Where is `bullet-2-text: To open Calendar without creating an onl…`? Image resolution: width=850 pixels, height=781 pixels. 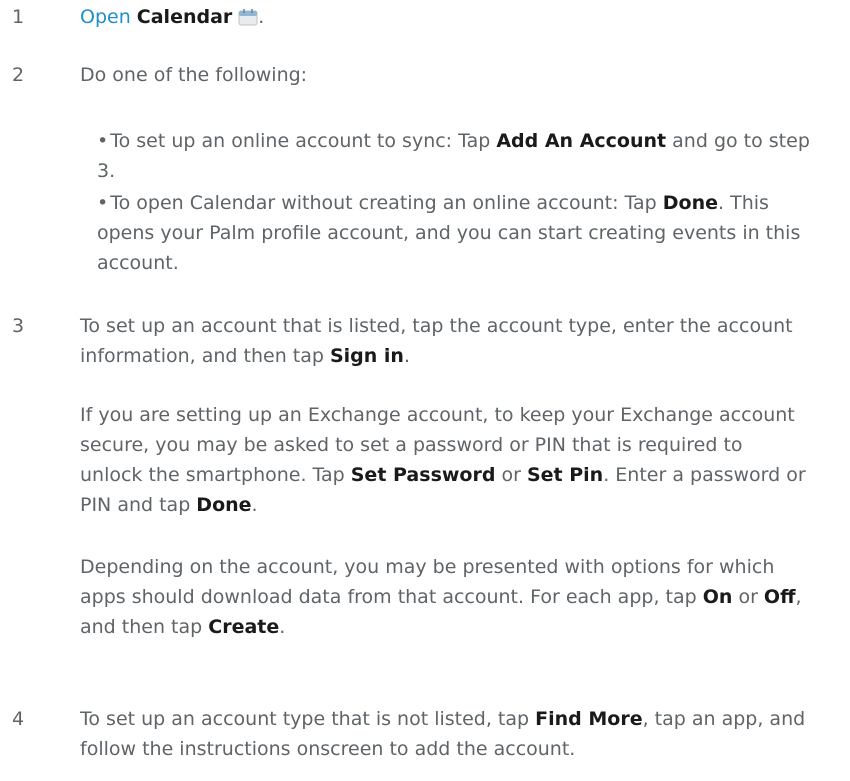
bullet-2-text: To open Calendar without creating an onl… is located at coordinates (386, 203).